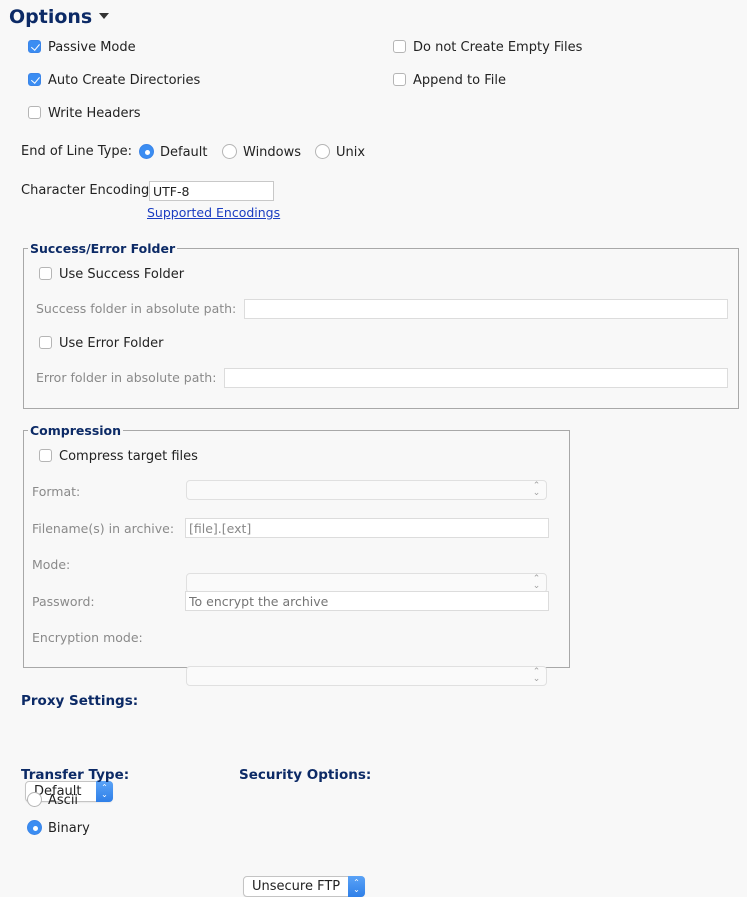 This screenshot has height=897, width=747. What do you see at coordinates (213, 212) in the screenshot?
I see `supported-encodings-link: Supported Encodings` at bounding box center [213, 212].